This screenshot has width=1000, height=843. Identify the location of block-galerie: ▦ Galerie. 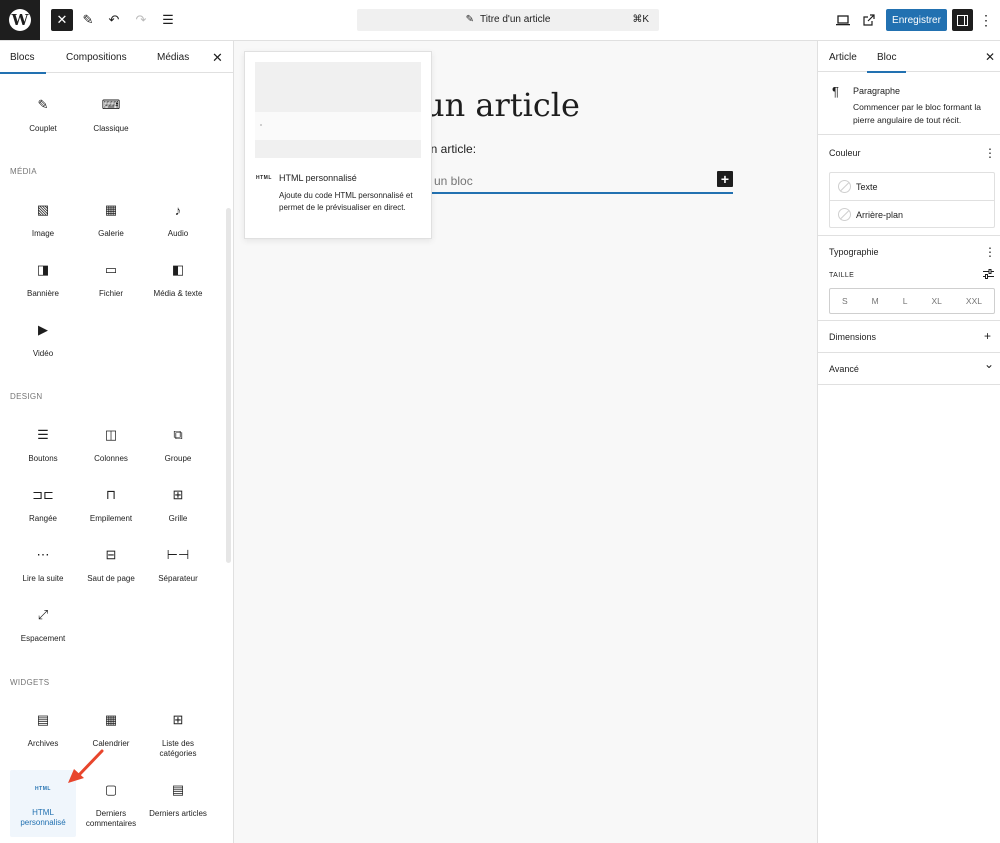
(111, 220).